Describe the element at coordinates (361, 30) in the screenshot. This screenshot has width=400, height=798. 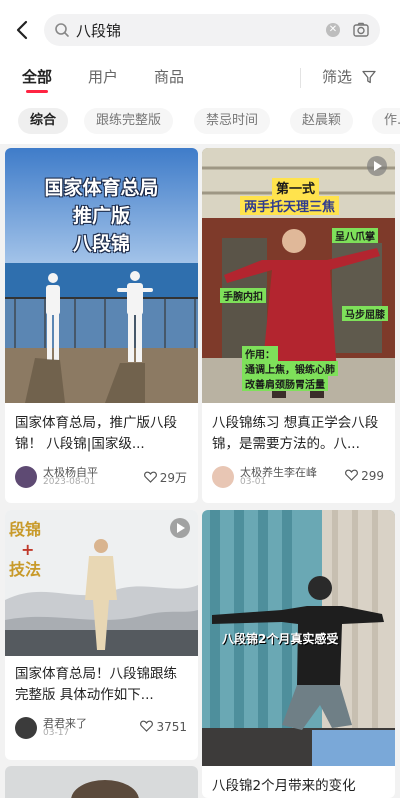
I see `camera-icon` at that location.